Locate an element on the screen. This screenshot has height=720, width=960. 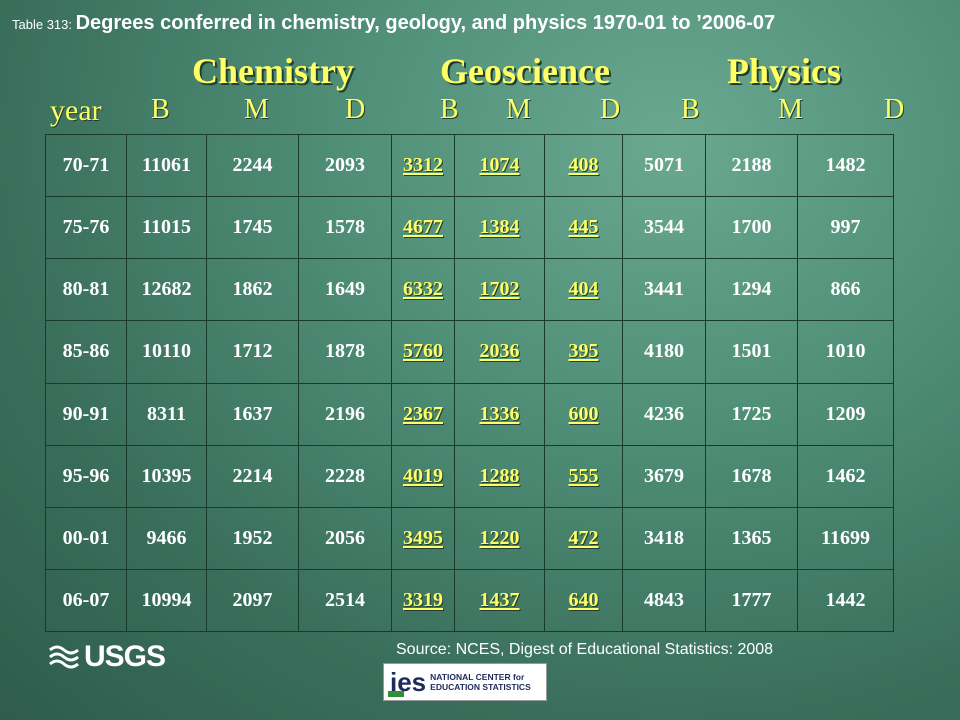
subhead-geo-d: D is located at coordinates (610, 109).